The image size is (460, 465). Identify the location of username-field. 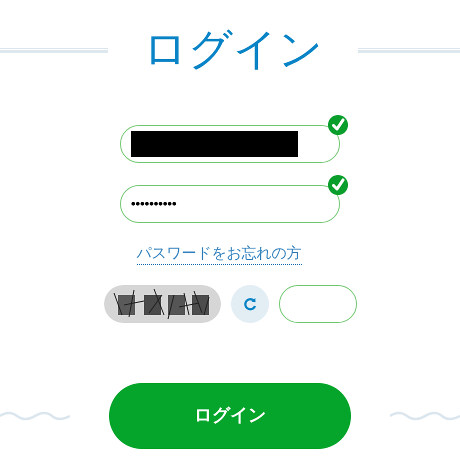
(230, 144).